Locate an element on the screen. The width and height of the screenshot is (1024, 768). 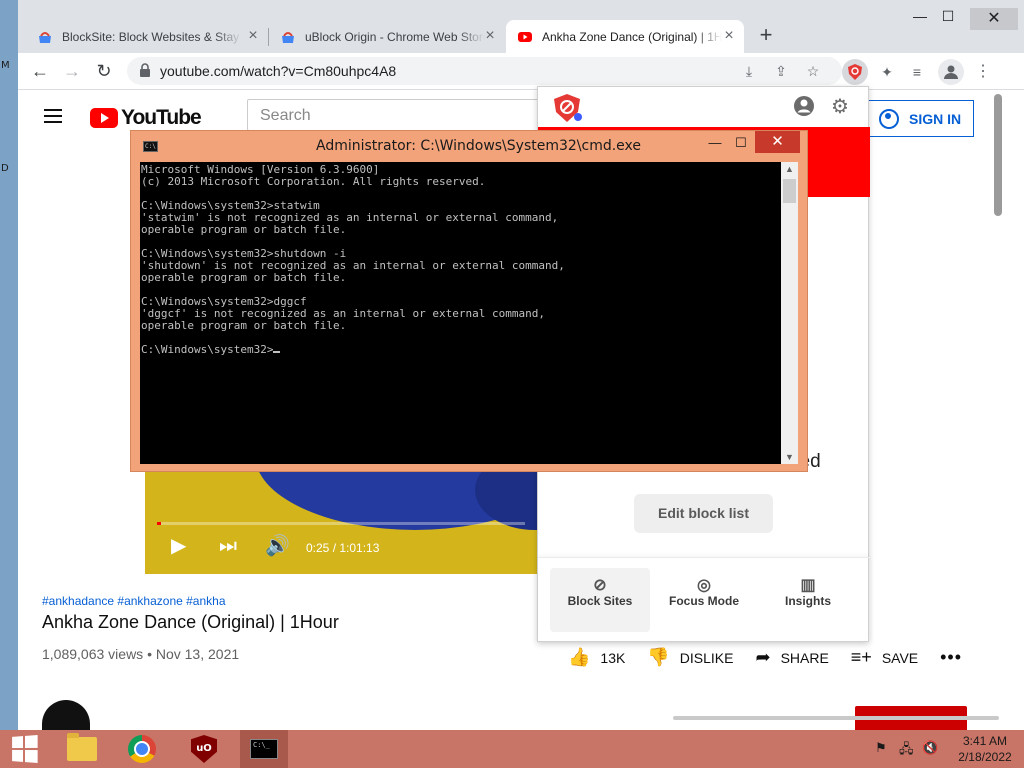
sign-in-label: SIGN IN is located at coordinates (935, 118).